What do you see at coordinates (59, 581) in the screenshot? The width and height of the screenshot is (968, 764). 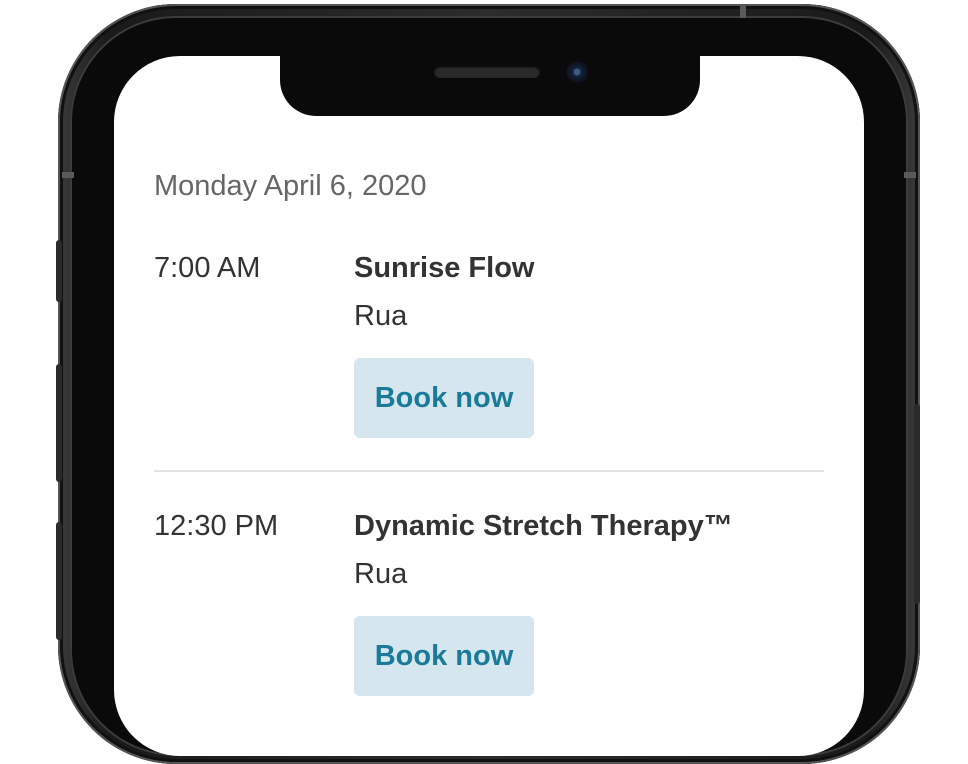 I see `volume-down-button` at bounding box center [59, 581].